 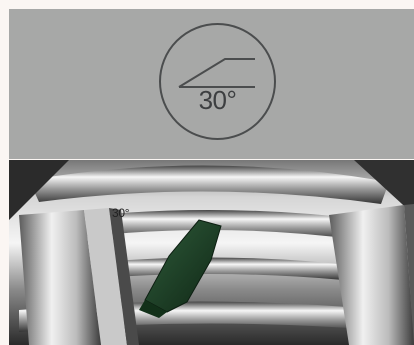 What do you see at coordinates (121, 213) in the screenshot?
I see `angle-label-overlay: 30°` at bounding box center [121, 213].